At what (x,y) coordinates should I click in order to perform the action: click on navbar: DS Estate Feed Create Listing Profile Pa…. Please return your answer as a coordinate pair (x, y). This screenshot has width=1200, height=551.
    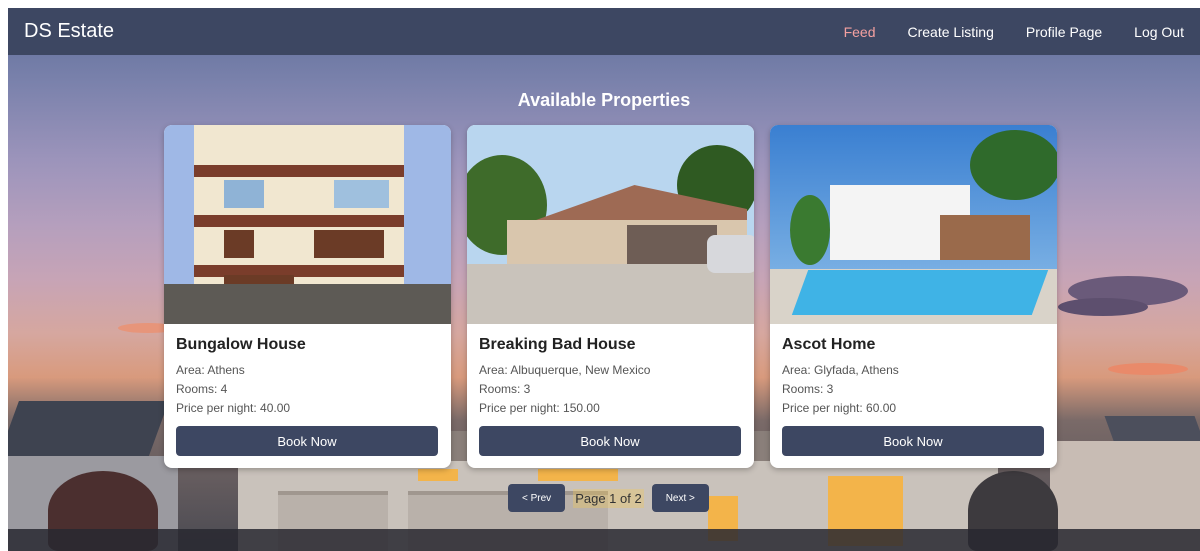
    Looking at the image, I should click on (604, 31).